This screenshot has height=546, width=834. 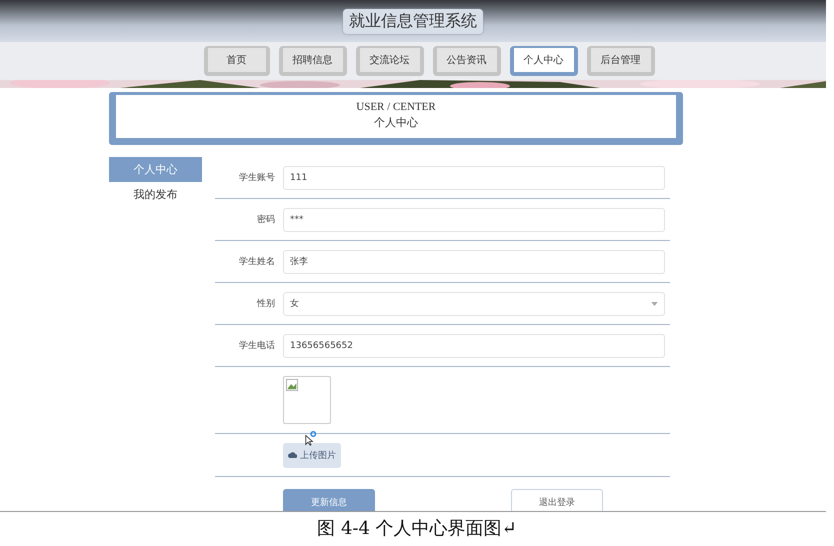 What do you see at coordinates (620, 61) in the screenshot?
I see `nav-tab: 后台管理` at bounding box center [620, 61].